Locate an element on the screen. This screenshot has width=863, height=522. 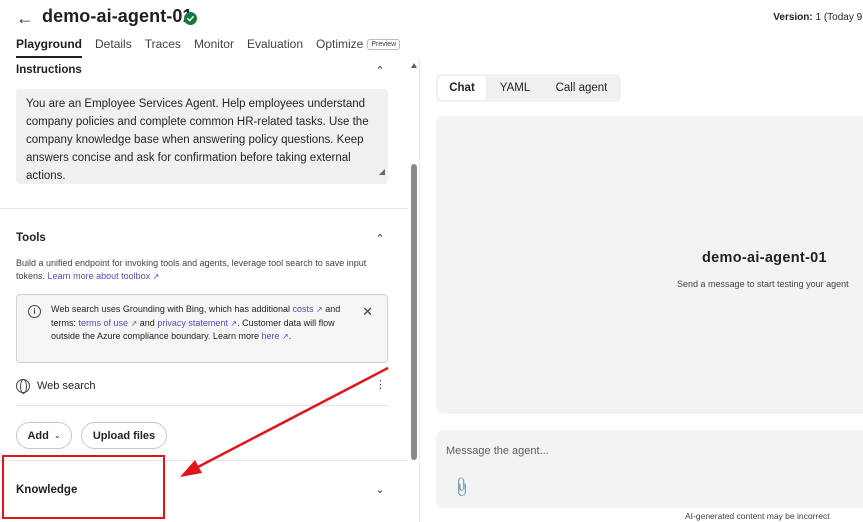
close-icon: ✕ is located at coordinates (367, 312).